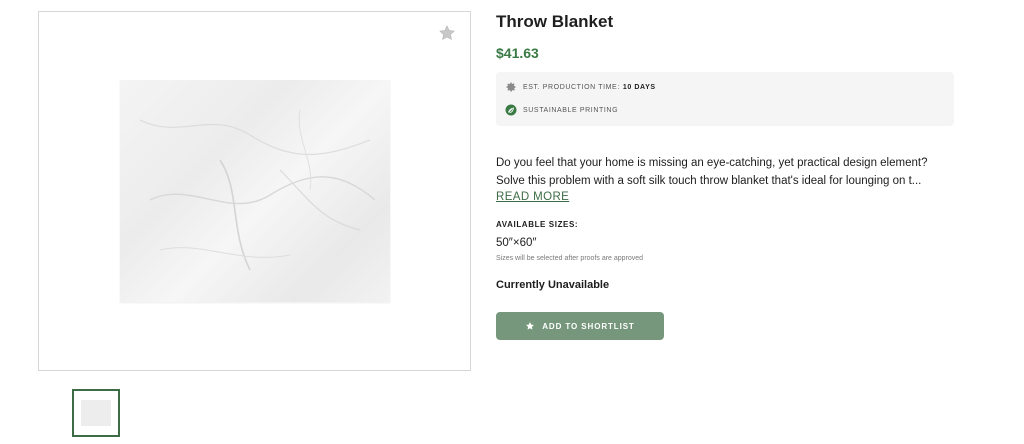 This screenshot has height=444, width=1024. I want to click on availability-status: Currently Unavailable, so click(553, 285).